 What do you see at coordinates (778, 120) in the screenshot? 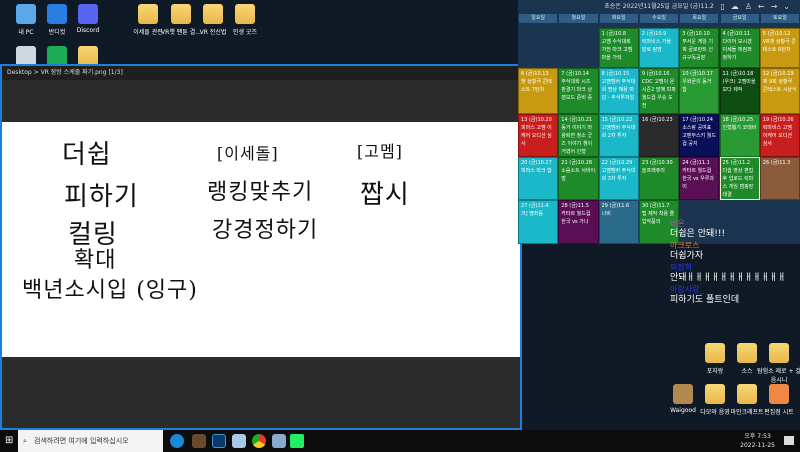
I see `day-date: 19 (금)10.26` at bounding box center [778, 120].